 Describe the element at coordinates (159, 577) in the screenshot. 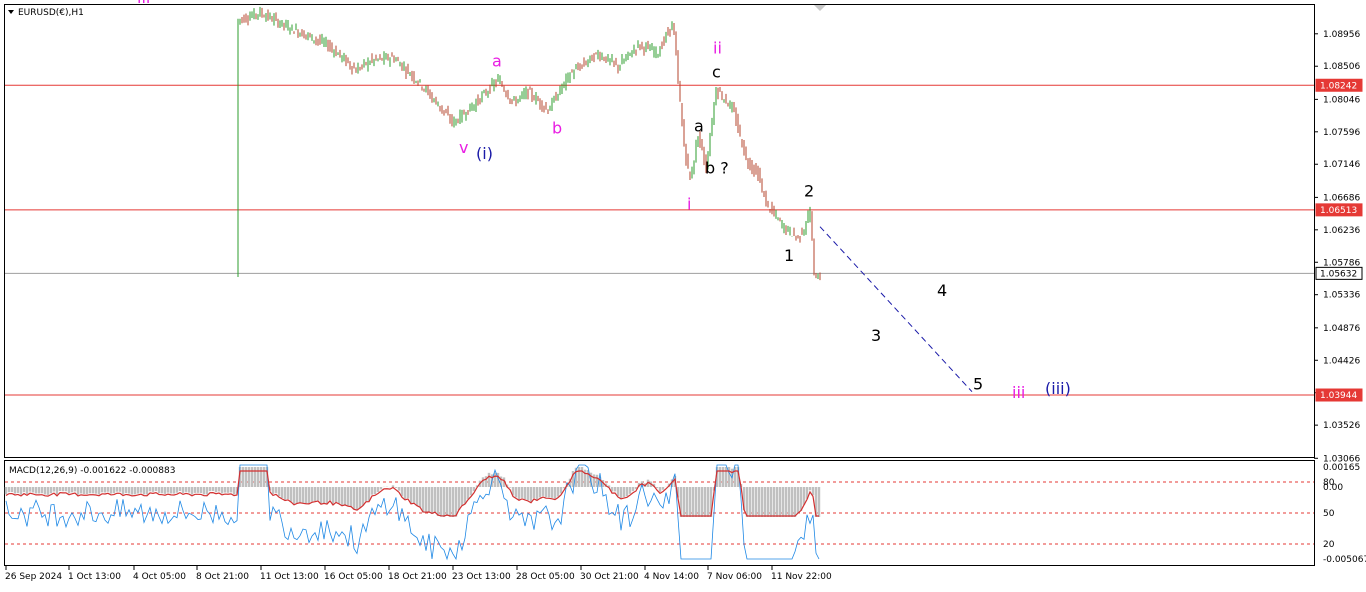

I see `x-tick-label: 4 Oct 05:00` at that location.